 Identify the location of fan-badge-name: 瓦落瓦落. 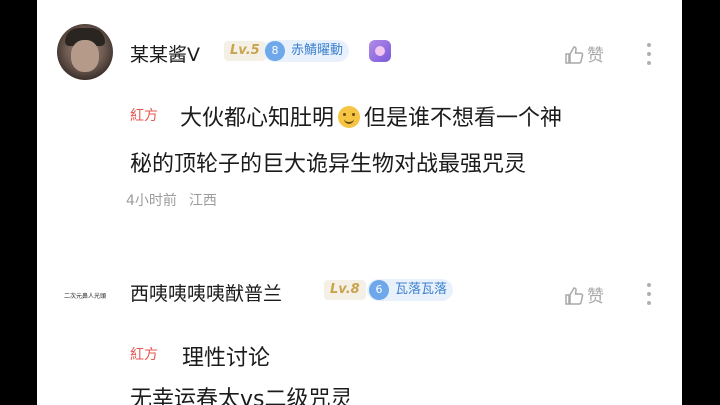
(421, 289).